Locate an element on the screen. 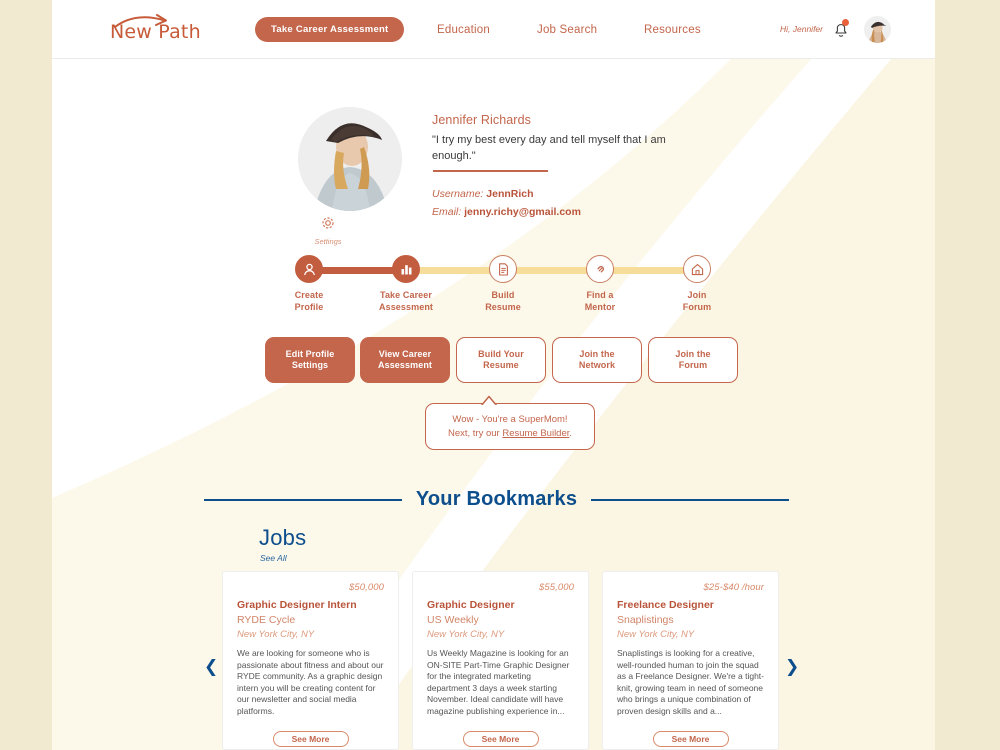  document-icon is located at coordinates (503, 269).